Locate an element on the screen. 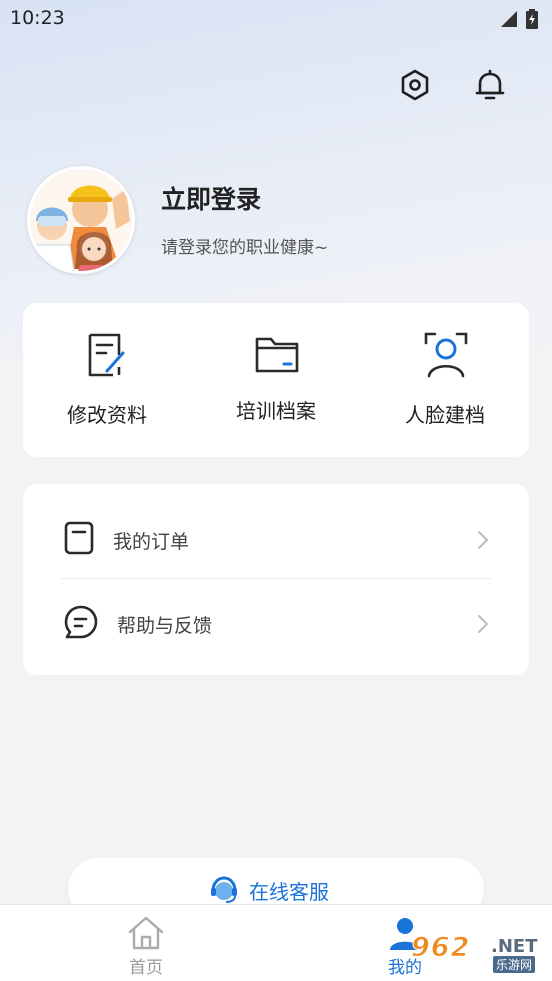 The width and height of the screenshot is (552, 981). quick-action-label: 培训档案 is located at coordinates (276, 411).